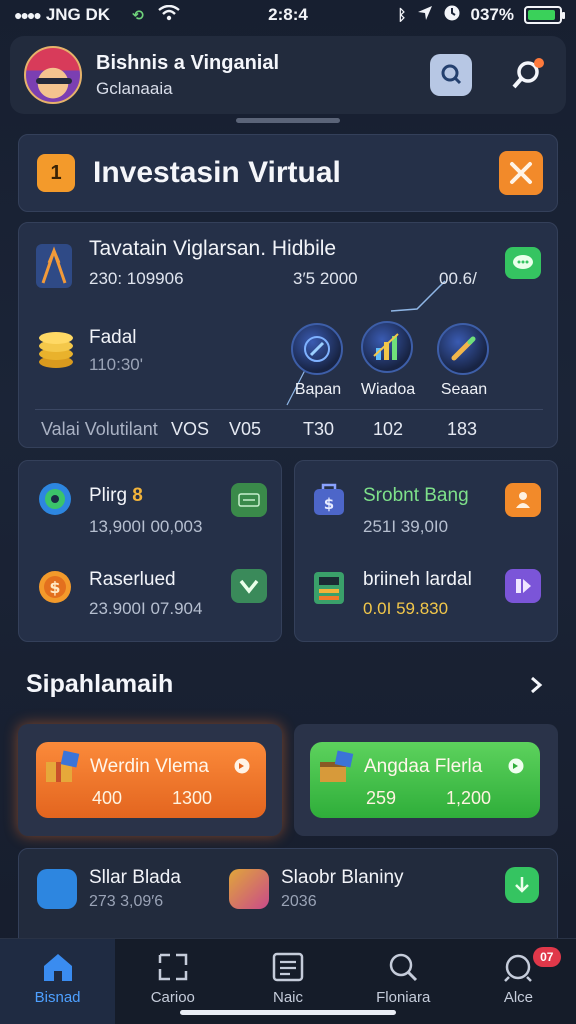 The image size is (576, 1024). What do you see at coordinates (113, 337) in the screenshot?
I see `fund-label: Fadal` at bounding box center [113, 337].